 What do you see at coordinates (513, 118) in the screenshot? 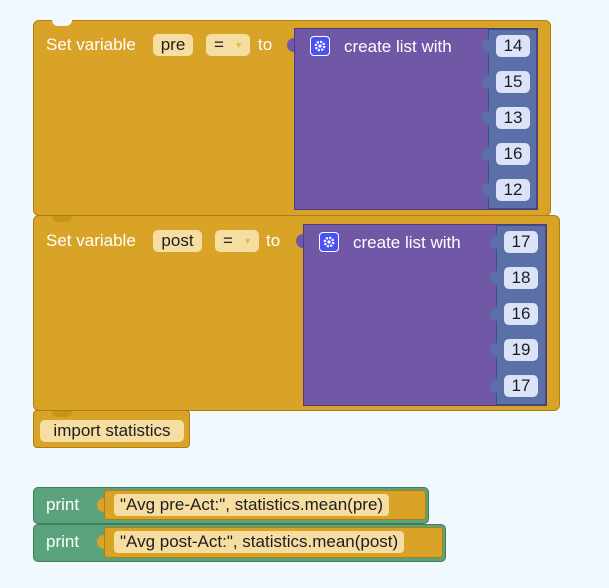
I see `number-field: 13` at bounding box center [513, 118].